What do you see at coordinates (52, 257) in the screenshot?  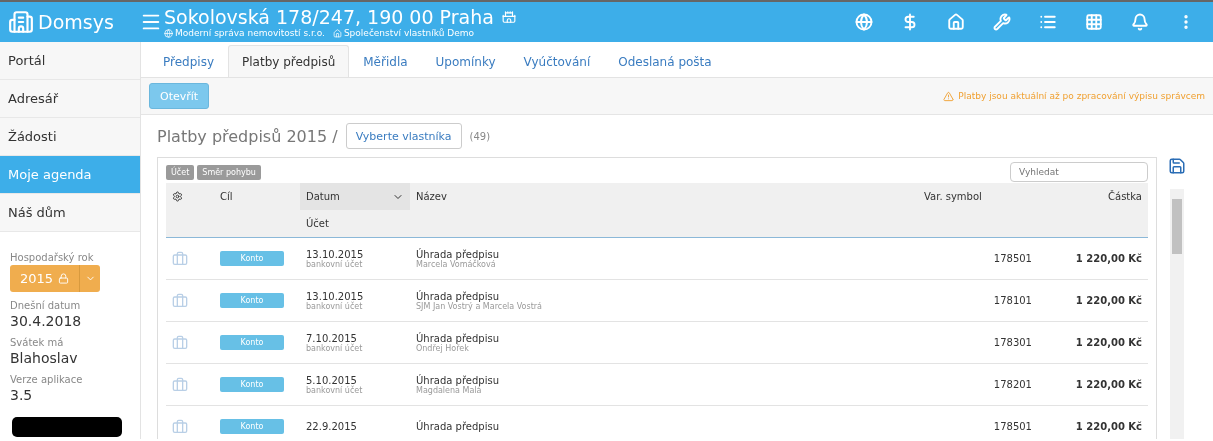 I see `info-label: Hospodařský rok` at bounding box center [52, 257].